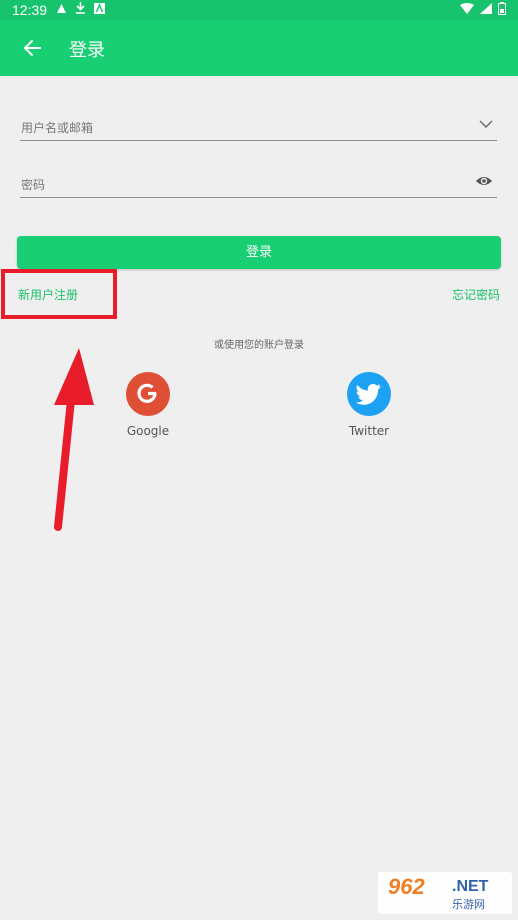 Image resolution: width=518 pixels, height=920 pixels. I want to click on system-icons, so click(483, 8).